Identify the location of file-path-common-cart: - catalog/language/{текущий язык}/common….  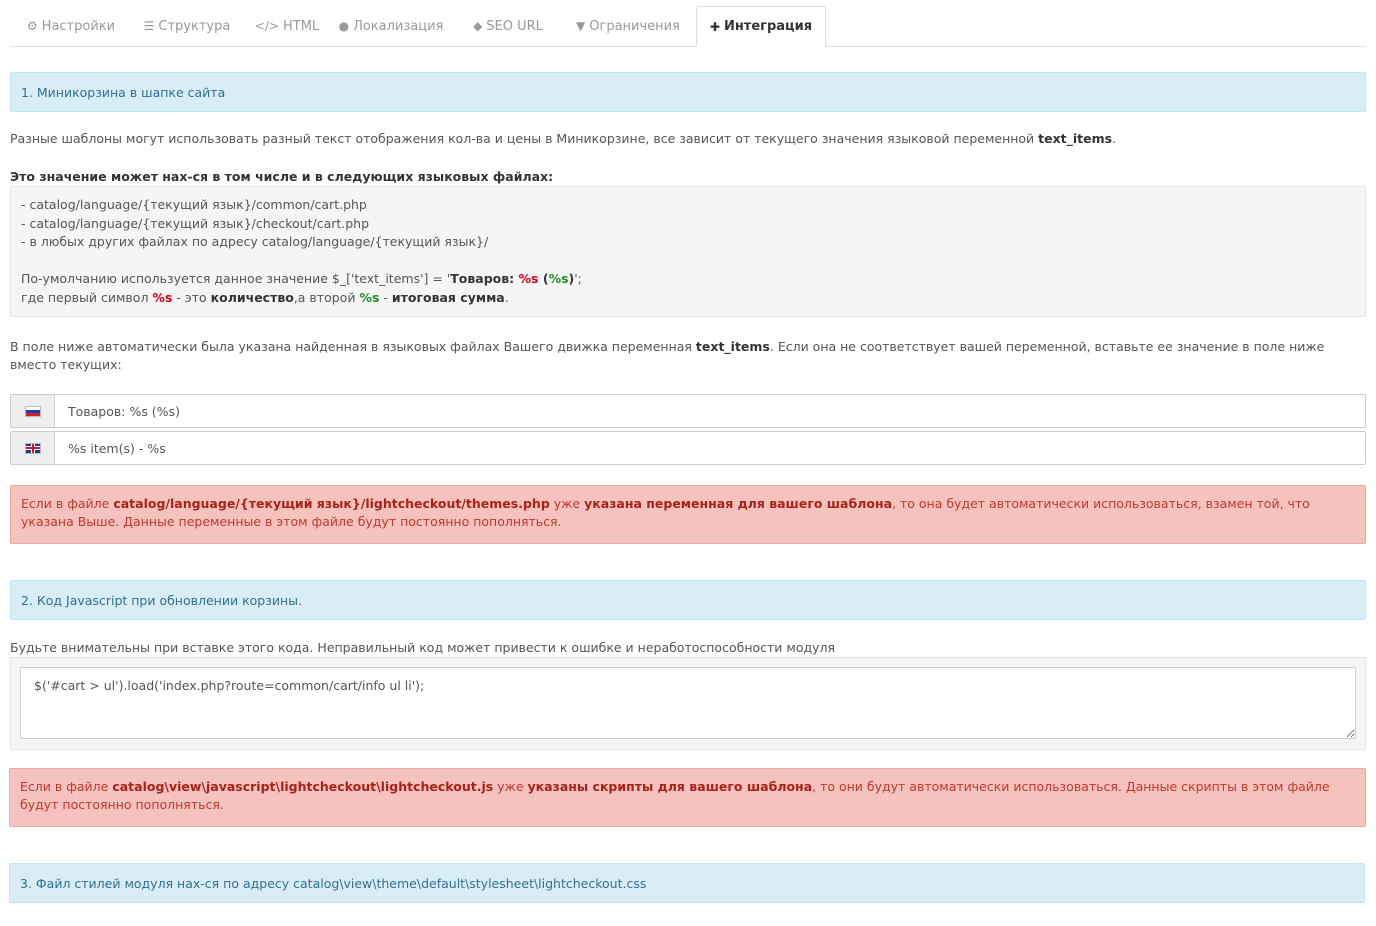
(194, 204).